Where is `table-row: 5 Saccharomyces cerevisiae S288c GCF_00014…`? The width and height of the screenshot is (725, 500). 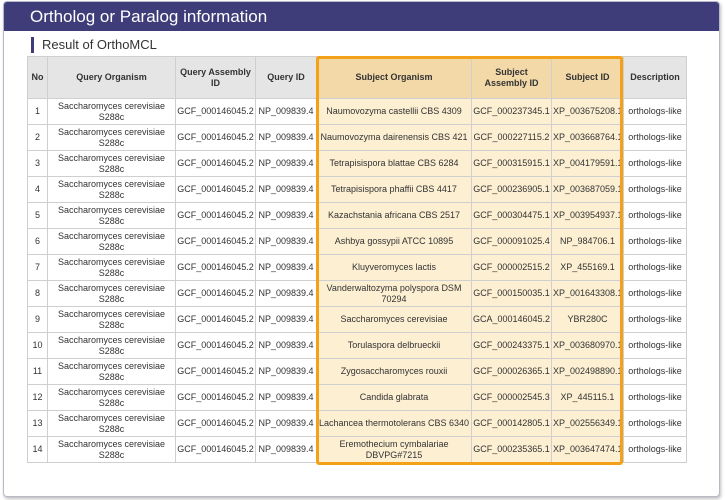 table-row: 5 Saccharomyces cerevisiae S288c GCF_00014… is located at coordinates (357, 215).